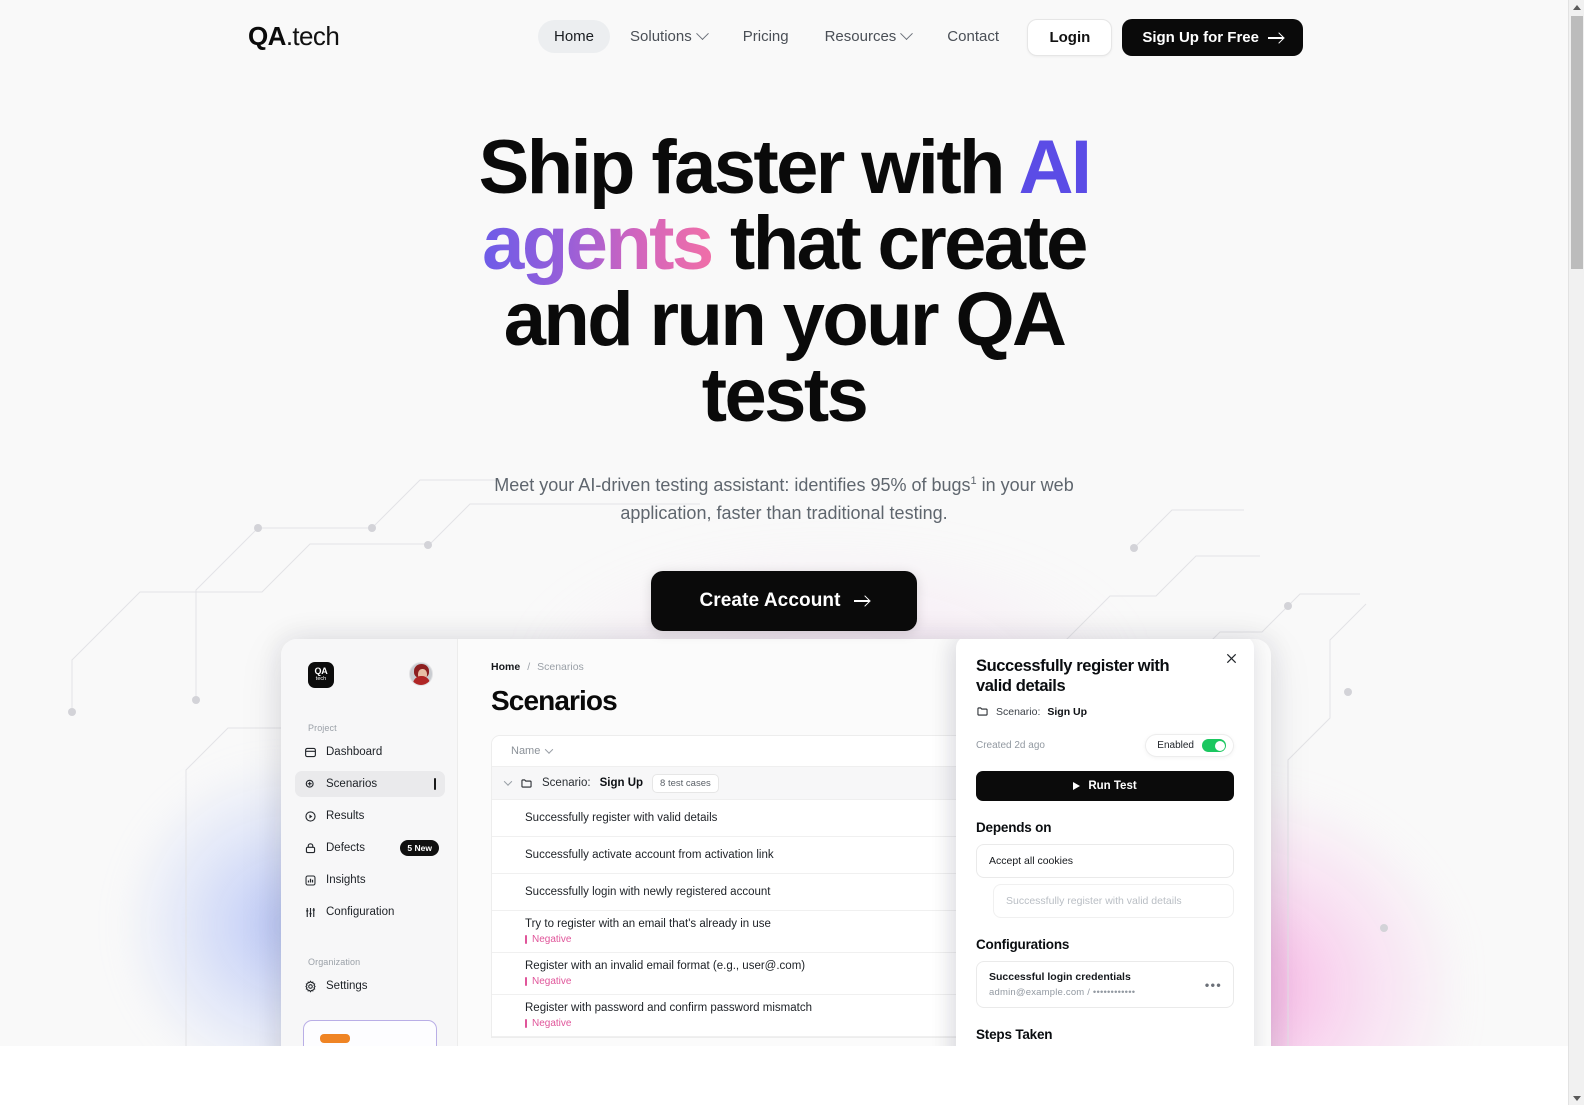  What do you see at coordinates (598, 243) in the screenshot?
I see `headline-accent-agents: agents` at bounding box center [598, 243].